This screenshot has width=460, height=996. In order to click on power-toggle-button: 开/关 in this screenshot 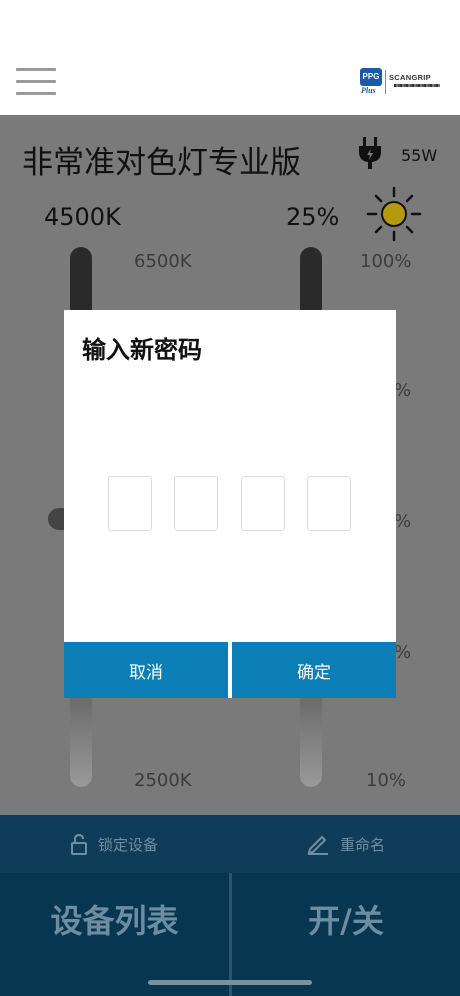, I will do `click(346, 919)`.